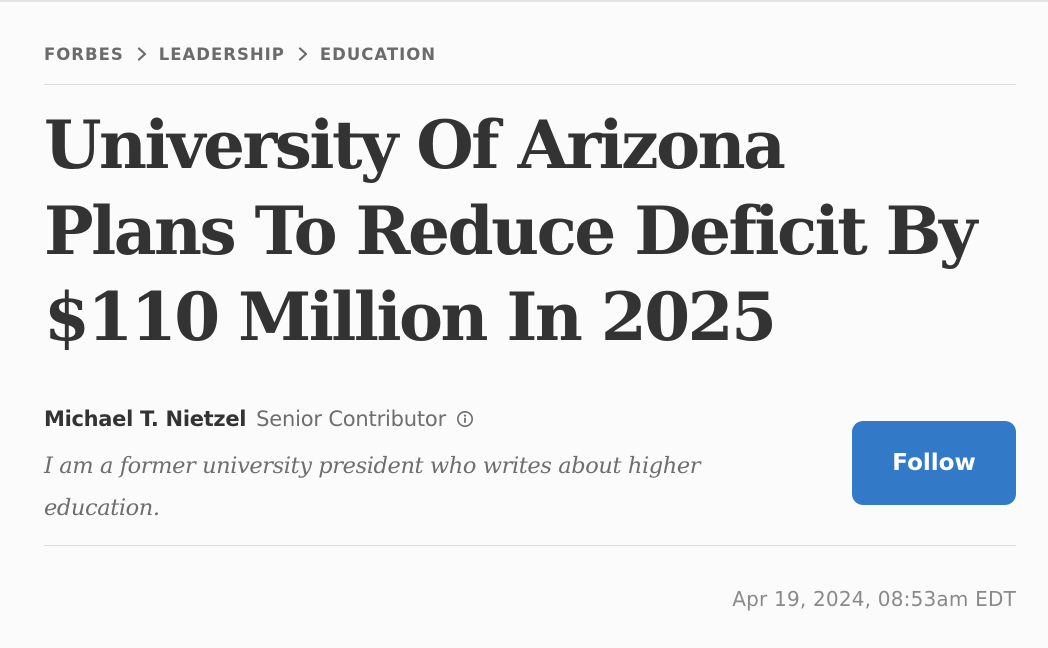 The image size is (1048, 648). Describe the element at coordinates (465, 419) in the screenshot. I see `info-circle-icon` at that location.